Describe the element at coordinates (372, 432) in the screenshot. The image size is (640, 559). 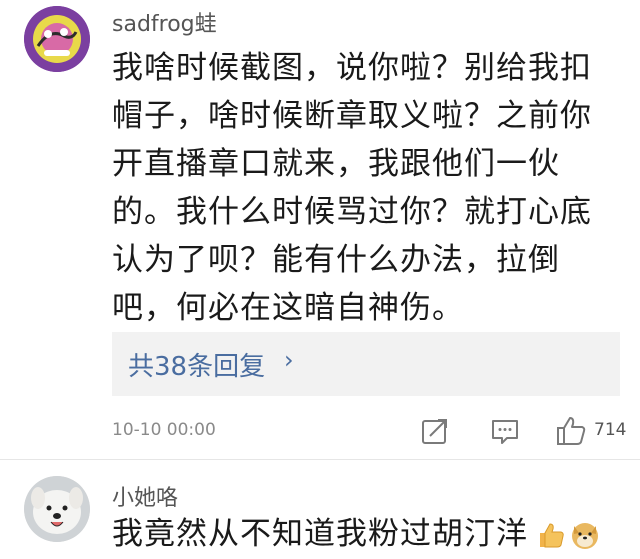
I see `comment-meta-row: 10-10 00:00 714` at that location.